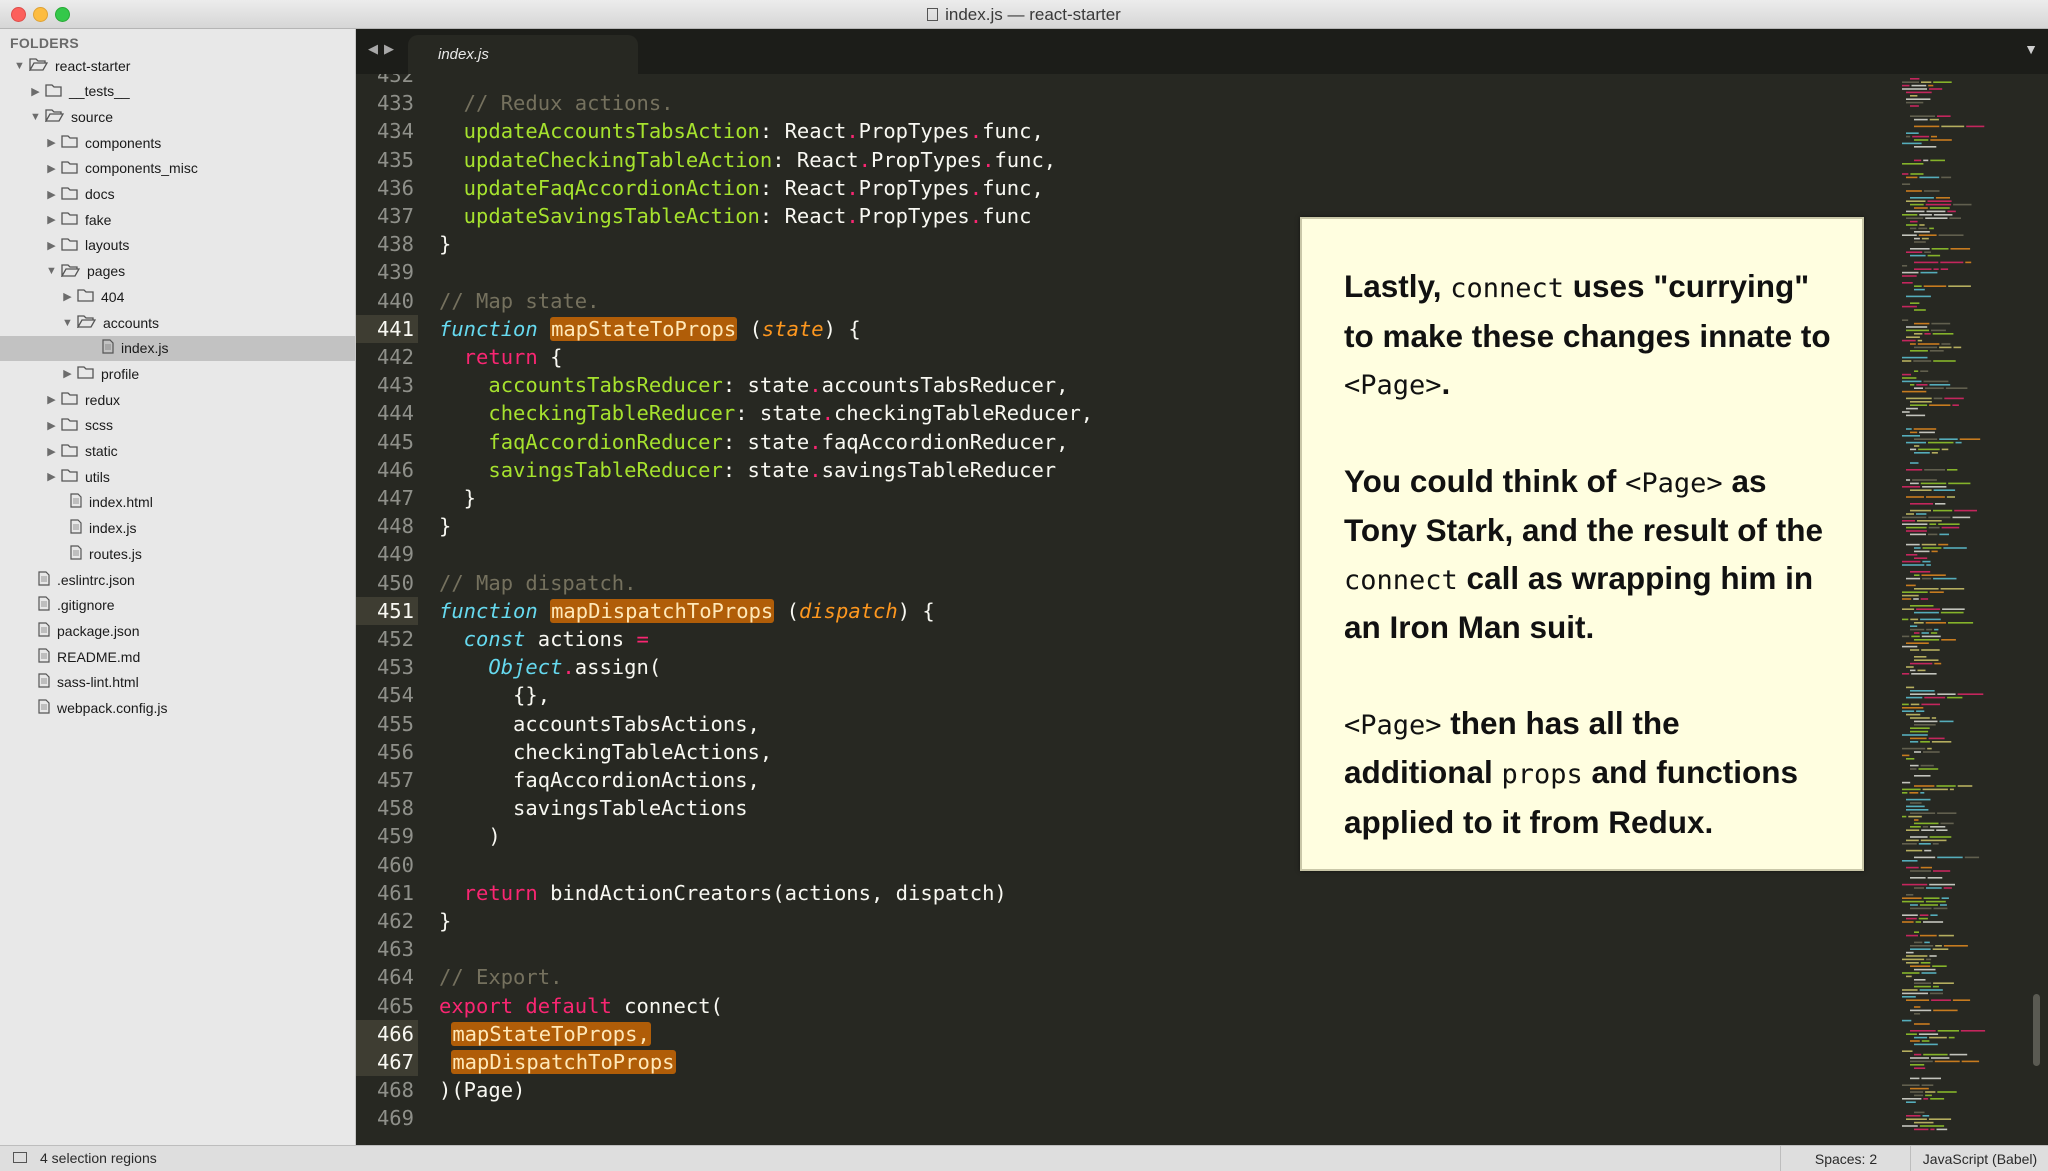 This screenshot has width=2048, height=1171. What do you see at coordinates (177, 91) in the screenshot?
I see `sidebar-folder: ▶ __tests__` at bounding box center [177, 91].